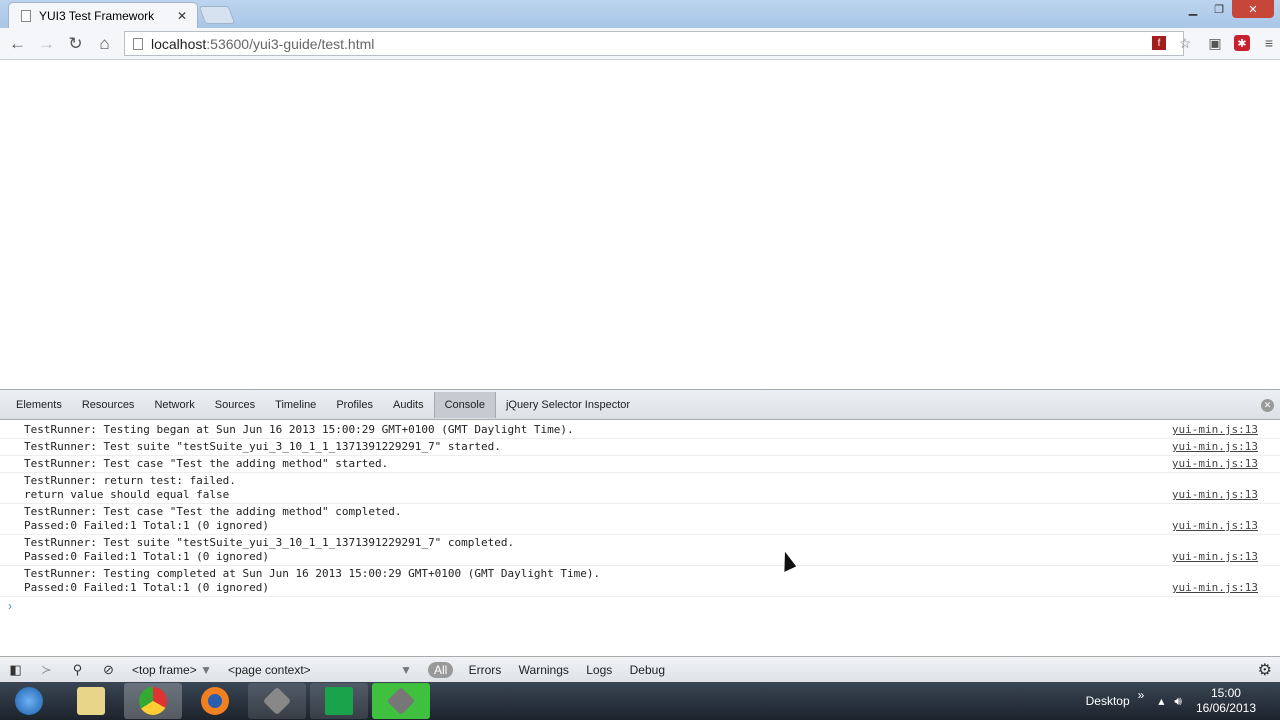 The image size is (1280, 720). I want to click on close-devtools-icon: ✕, so click(1267, 405).